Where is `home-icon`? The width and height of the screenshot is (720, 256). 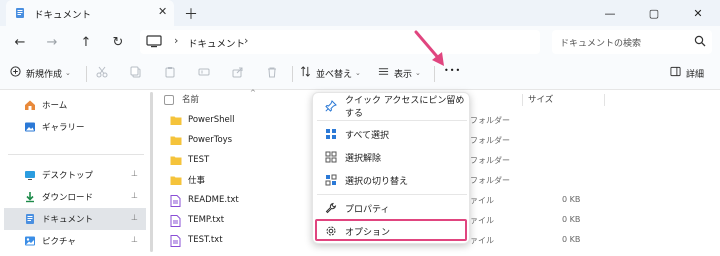
home-icon is located at coordinates (30, 105).